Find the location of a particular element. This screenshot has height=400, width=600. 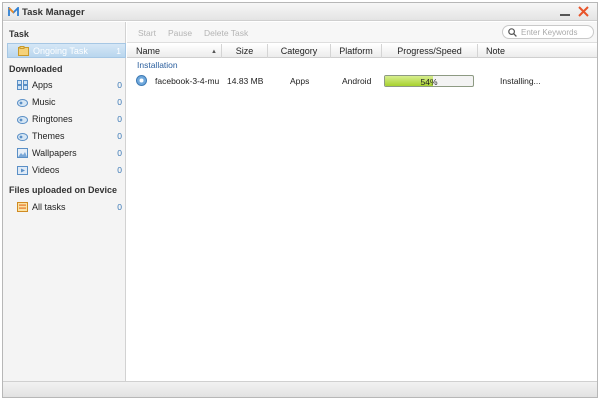

sidebar-item-label: Apps is located at coordinates (42, 85).